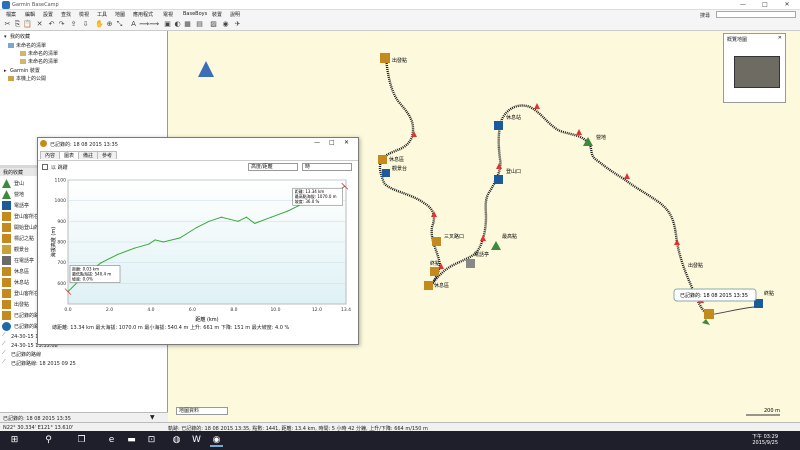 The width and height of the screenshot is (800, 450). Describe the element at coordinates (187, 24) in the screenshot. I see `grid-icon: ▦` at that location.